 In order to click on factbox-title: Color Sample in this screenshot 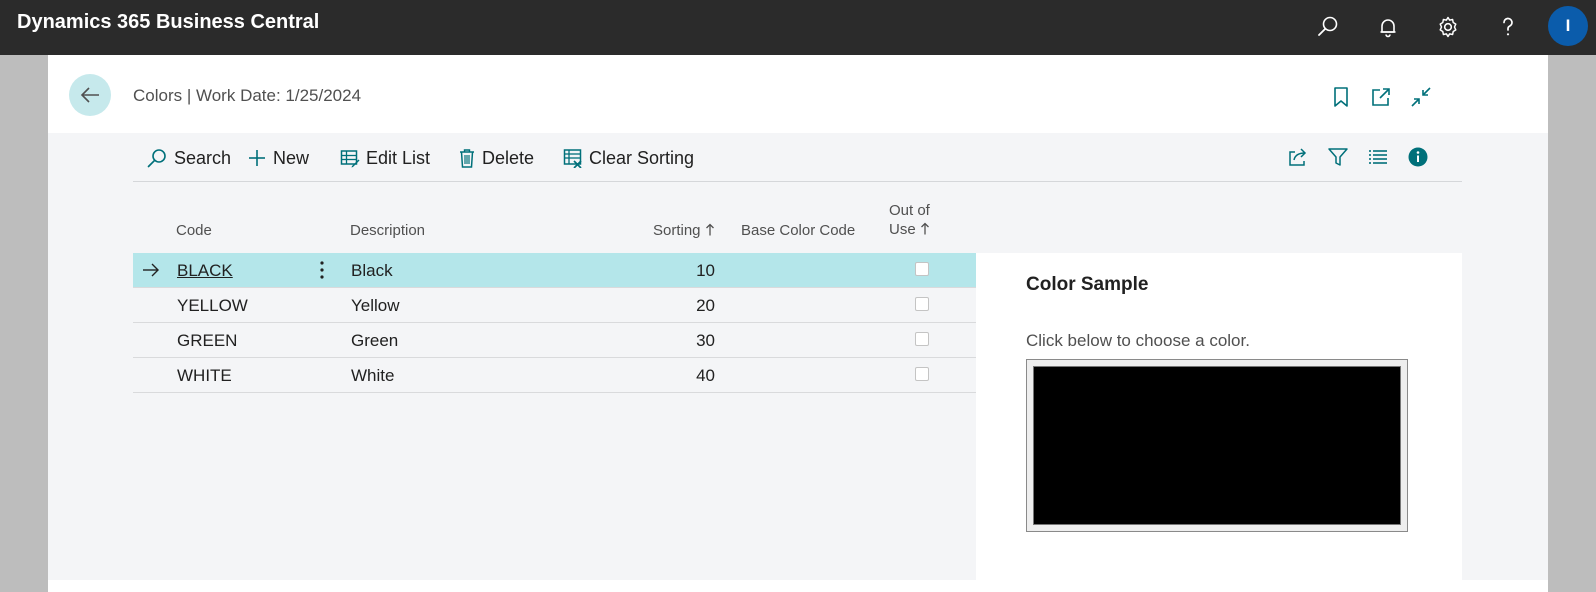, I will do `click(1087, 284)`.